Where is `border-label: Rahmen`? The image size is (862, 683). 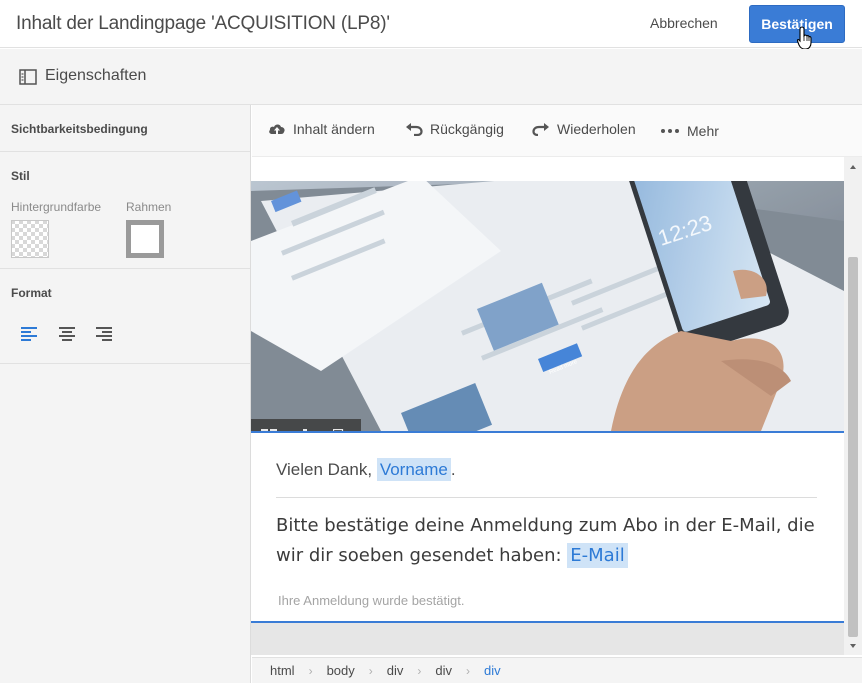
border-label: Rahmen is located at coordinates (149, 207).